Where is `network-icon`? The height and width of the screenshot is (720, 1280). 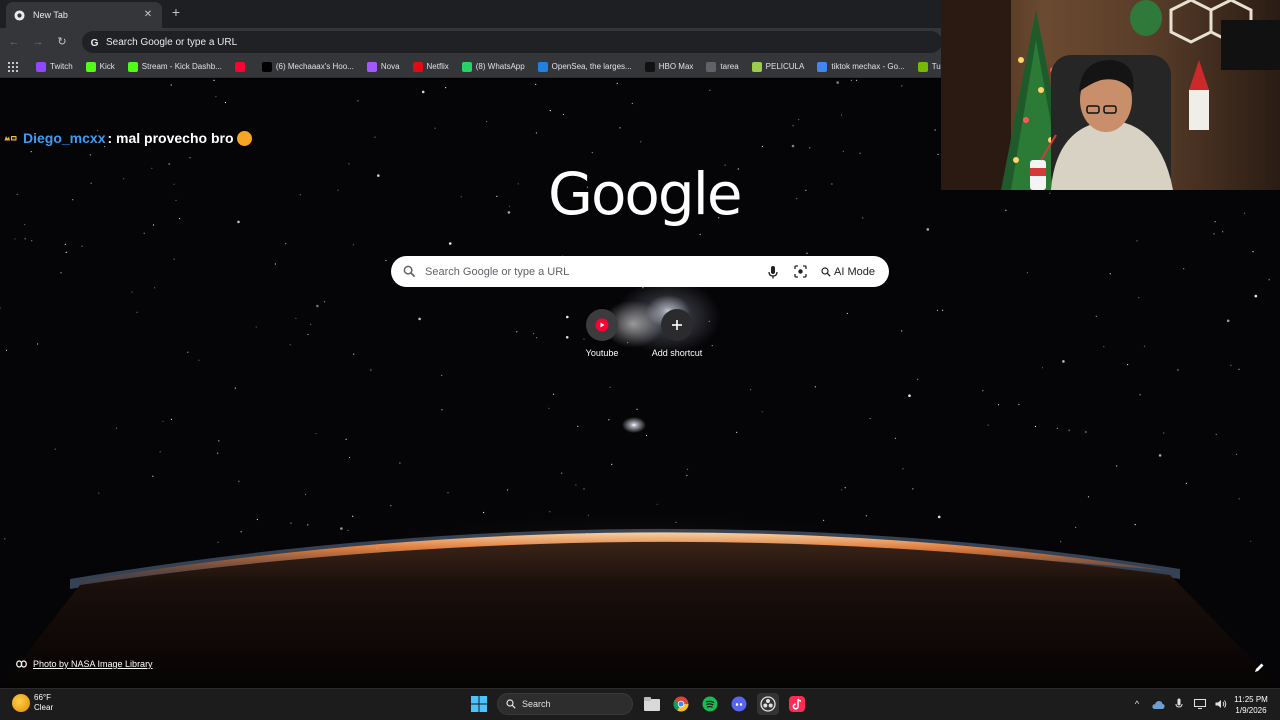 network-icon is located at coordinates (1200, 704).